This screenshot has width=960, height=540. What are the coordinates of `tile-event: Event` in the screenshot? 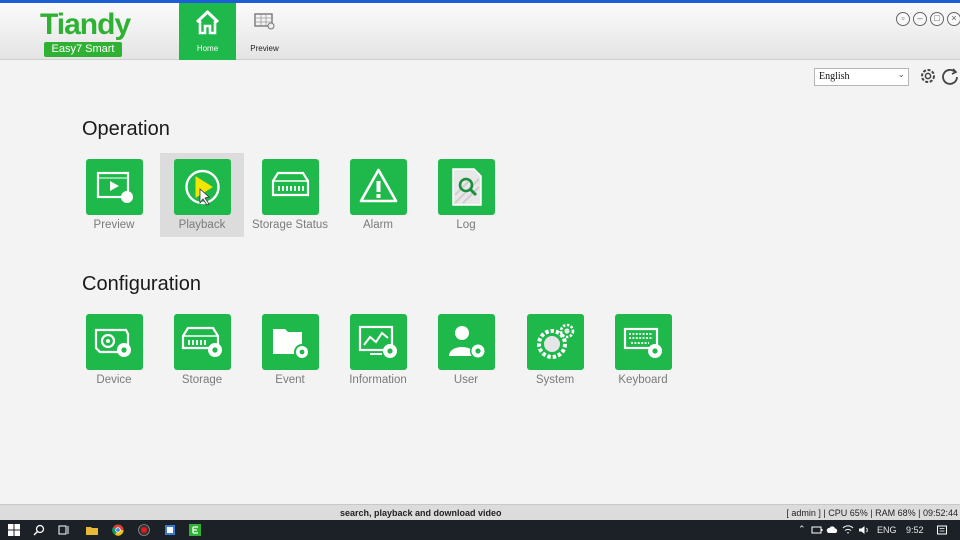 It's located at (290, 350).